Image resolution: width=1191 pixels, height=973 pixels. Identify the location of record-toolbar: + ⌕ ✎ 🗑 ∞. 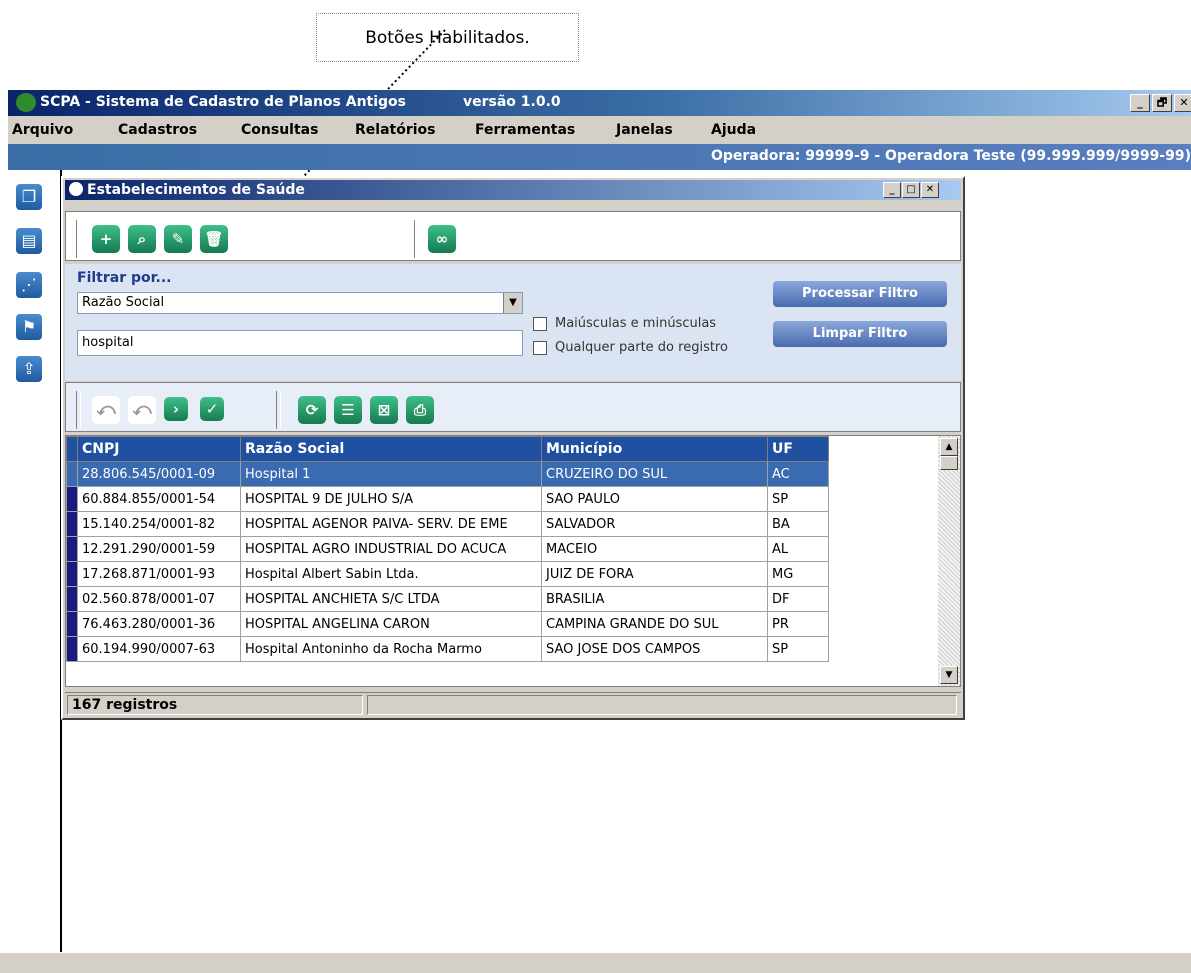
(513, 236).